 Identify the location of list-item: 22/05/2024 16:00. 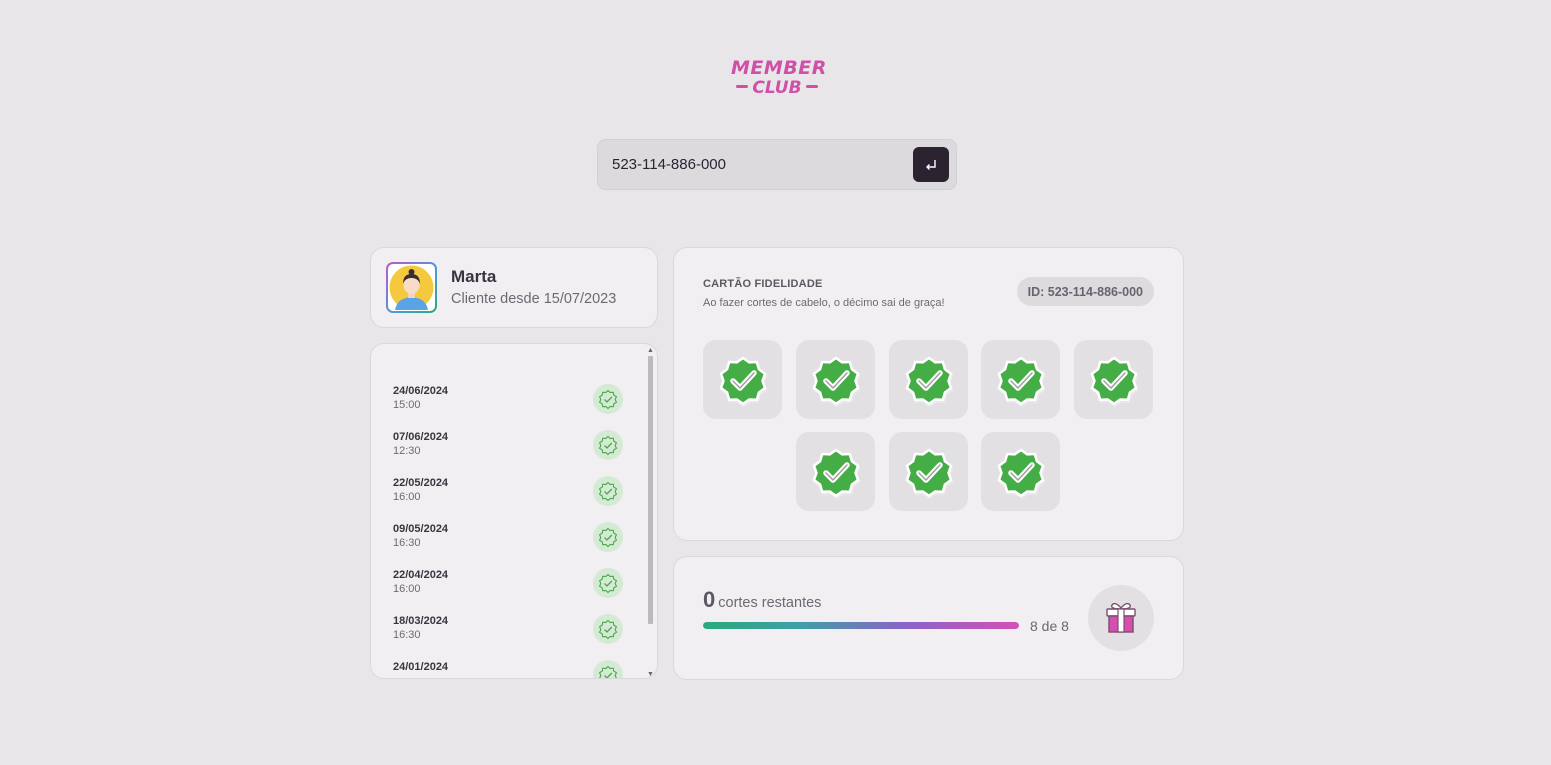
(508, 499).